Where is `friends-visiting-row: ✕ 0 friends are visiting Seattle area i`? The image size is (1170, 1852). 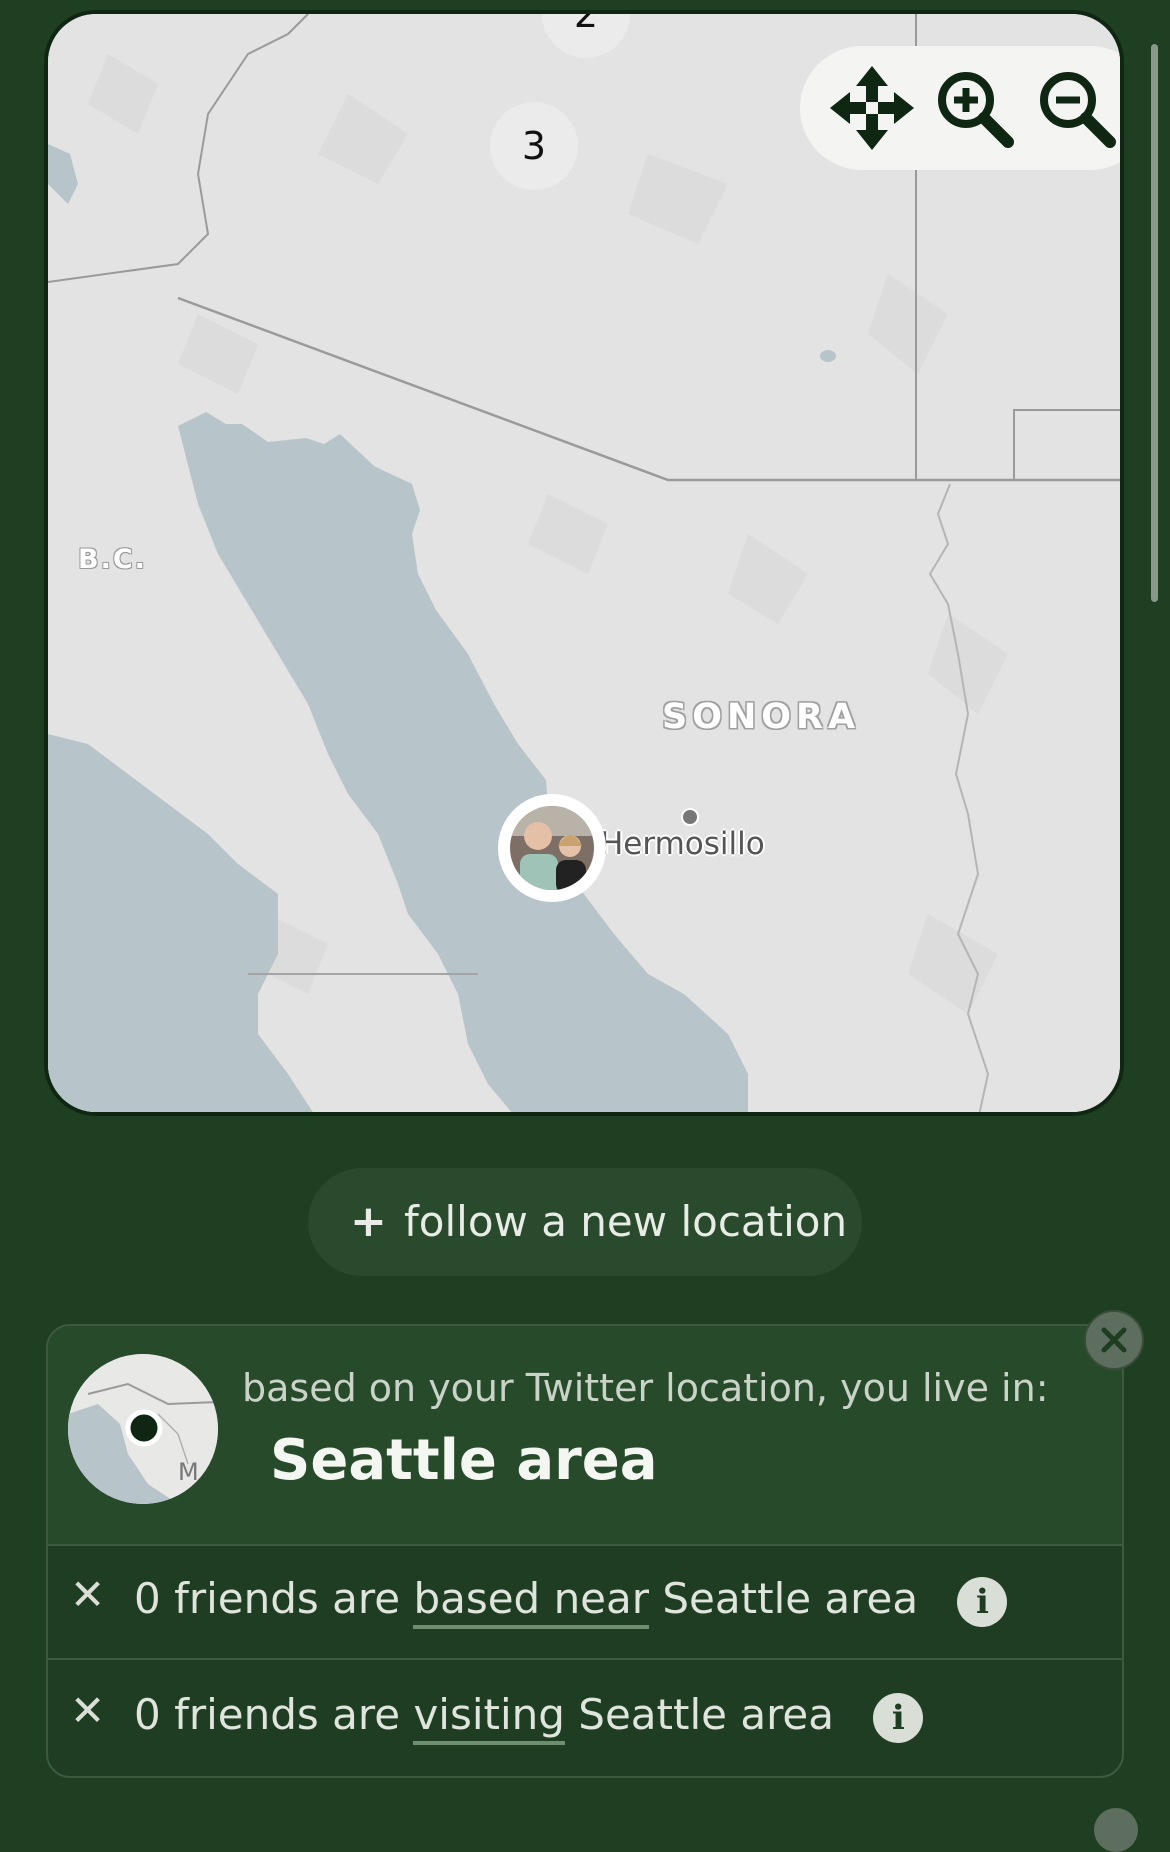 friends-visiting-row: ✕ 0 friends are visiting Seattle area i is located at coordinates (585, 1717).